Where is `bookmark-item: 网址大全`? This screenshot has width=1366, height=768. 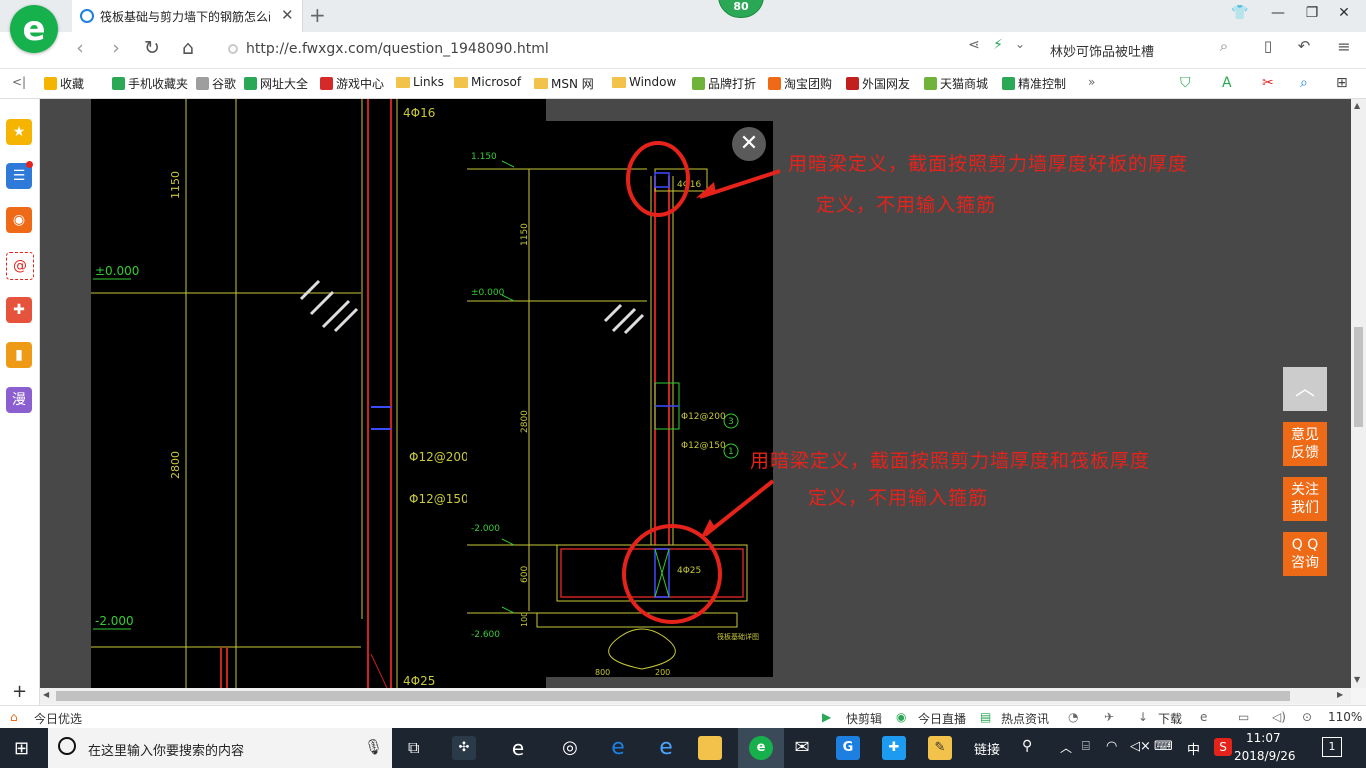 bookmark-item: 网址大全 is located at coordinates (276, 83).